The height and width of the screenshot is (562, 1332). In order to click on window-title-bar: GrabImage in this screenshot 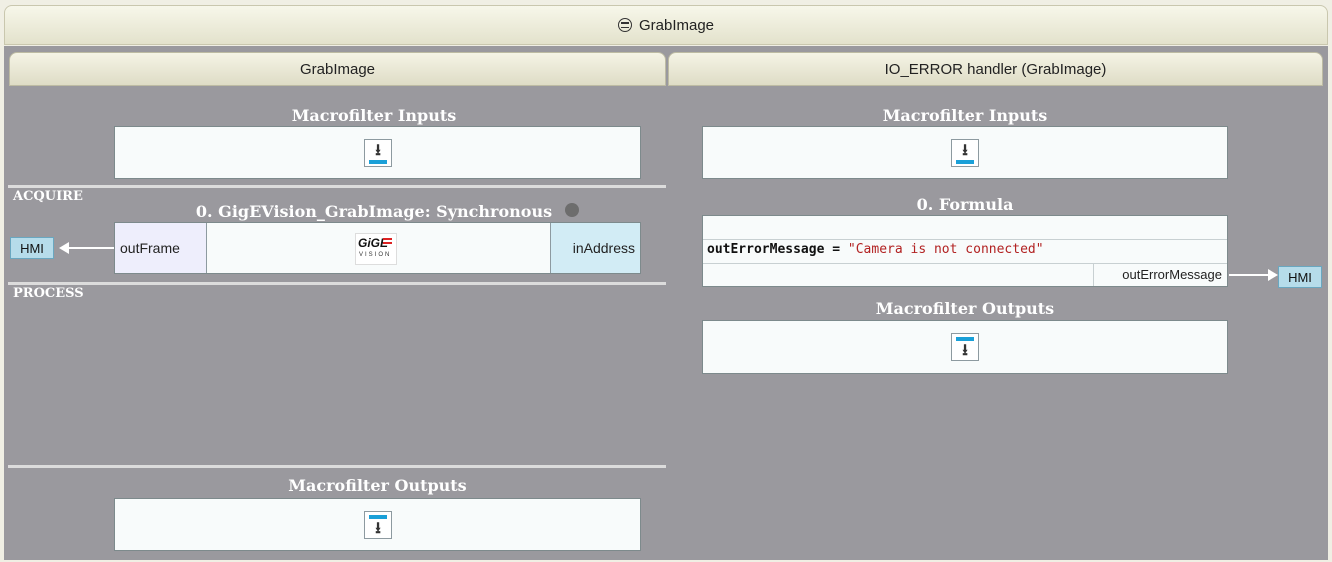, I will do `click(666, 25)`.